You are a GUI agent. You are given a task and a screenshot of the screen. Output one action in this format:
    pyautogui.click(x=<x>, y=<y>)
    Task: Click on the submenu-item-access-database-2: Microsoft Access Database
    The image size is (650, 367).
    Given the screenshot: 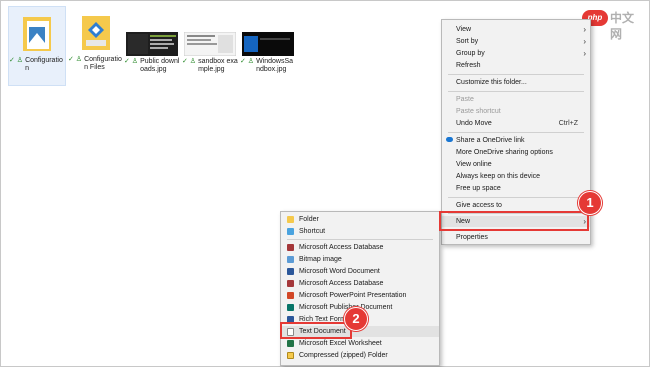 What is the action you would take?
    pyautogui.click(x=360, y=283)
    